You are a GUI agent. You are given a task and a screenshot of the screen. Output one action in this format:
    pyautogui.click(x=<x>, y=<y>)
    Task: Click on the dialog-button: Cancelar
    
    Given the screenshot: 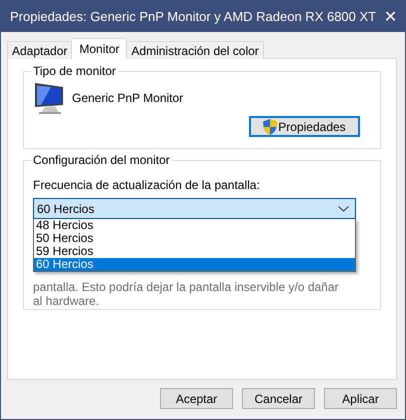 What is the action you would take?
    pyautogui.click(x=278, y=398)
    